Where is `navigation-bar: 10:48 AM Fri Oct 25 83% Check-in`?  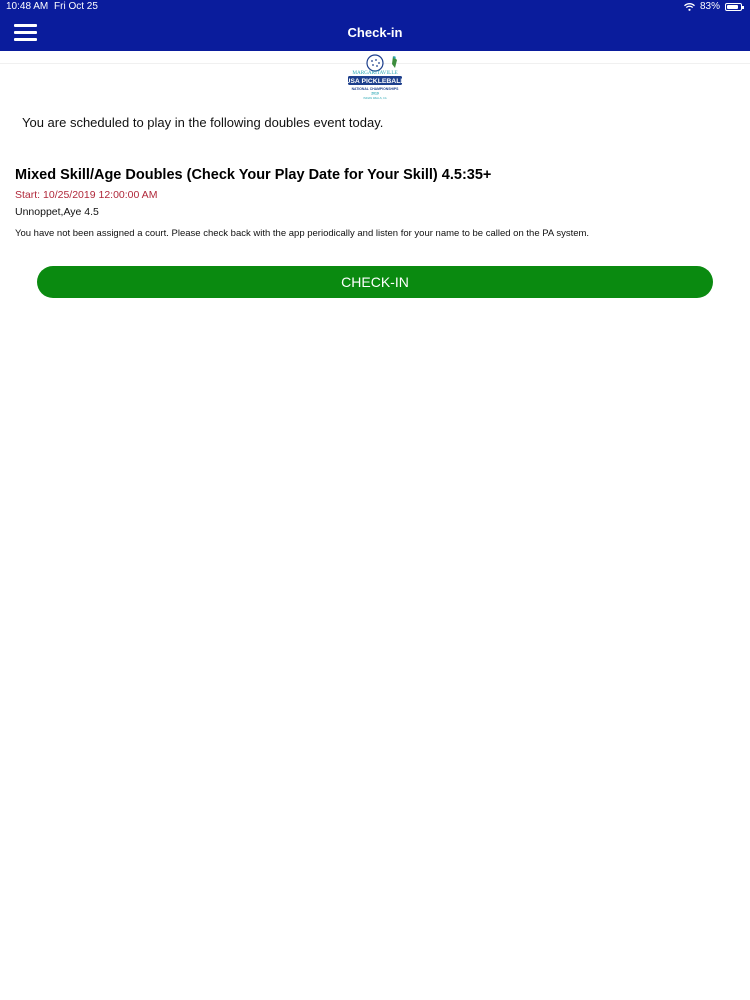 navigation-bar: 10:48 AM Fri Oct 25 83% Check-in is located at coordinates (375, 25).